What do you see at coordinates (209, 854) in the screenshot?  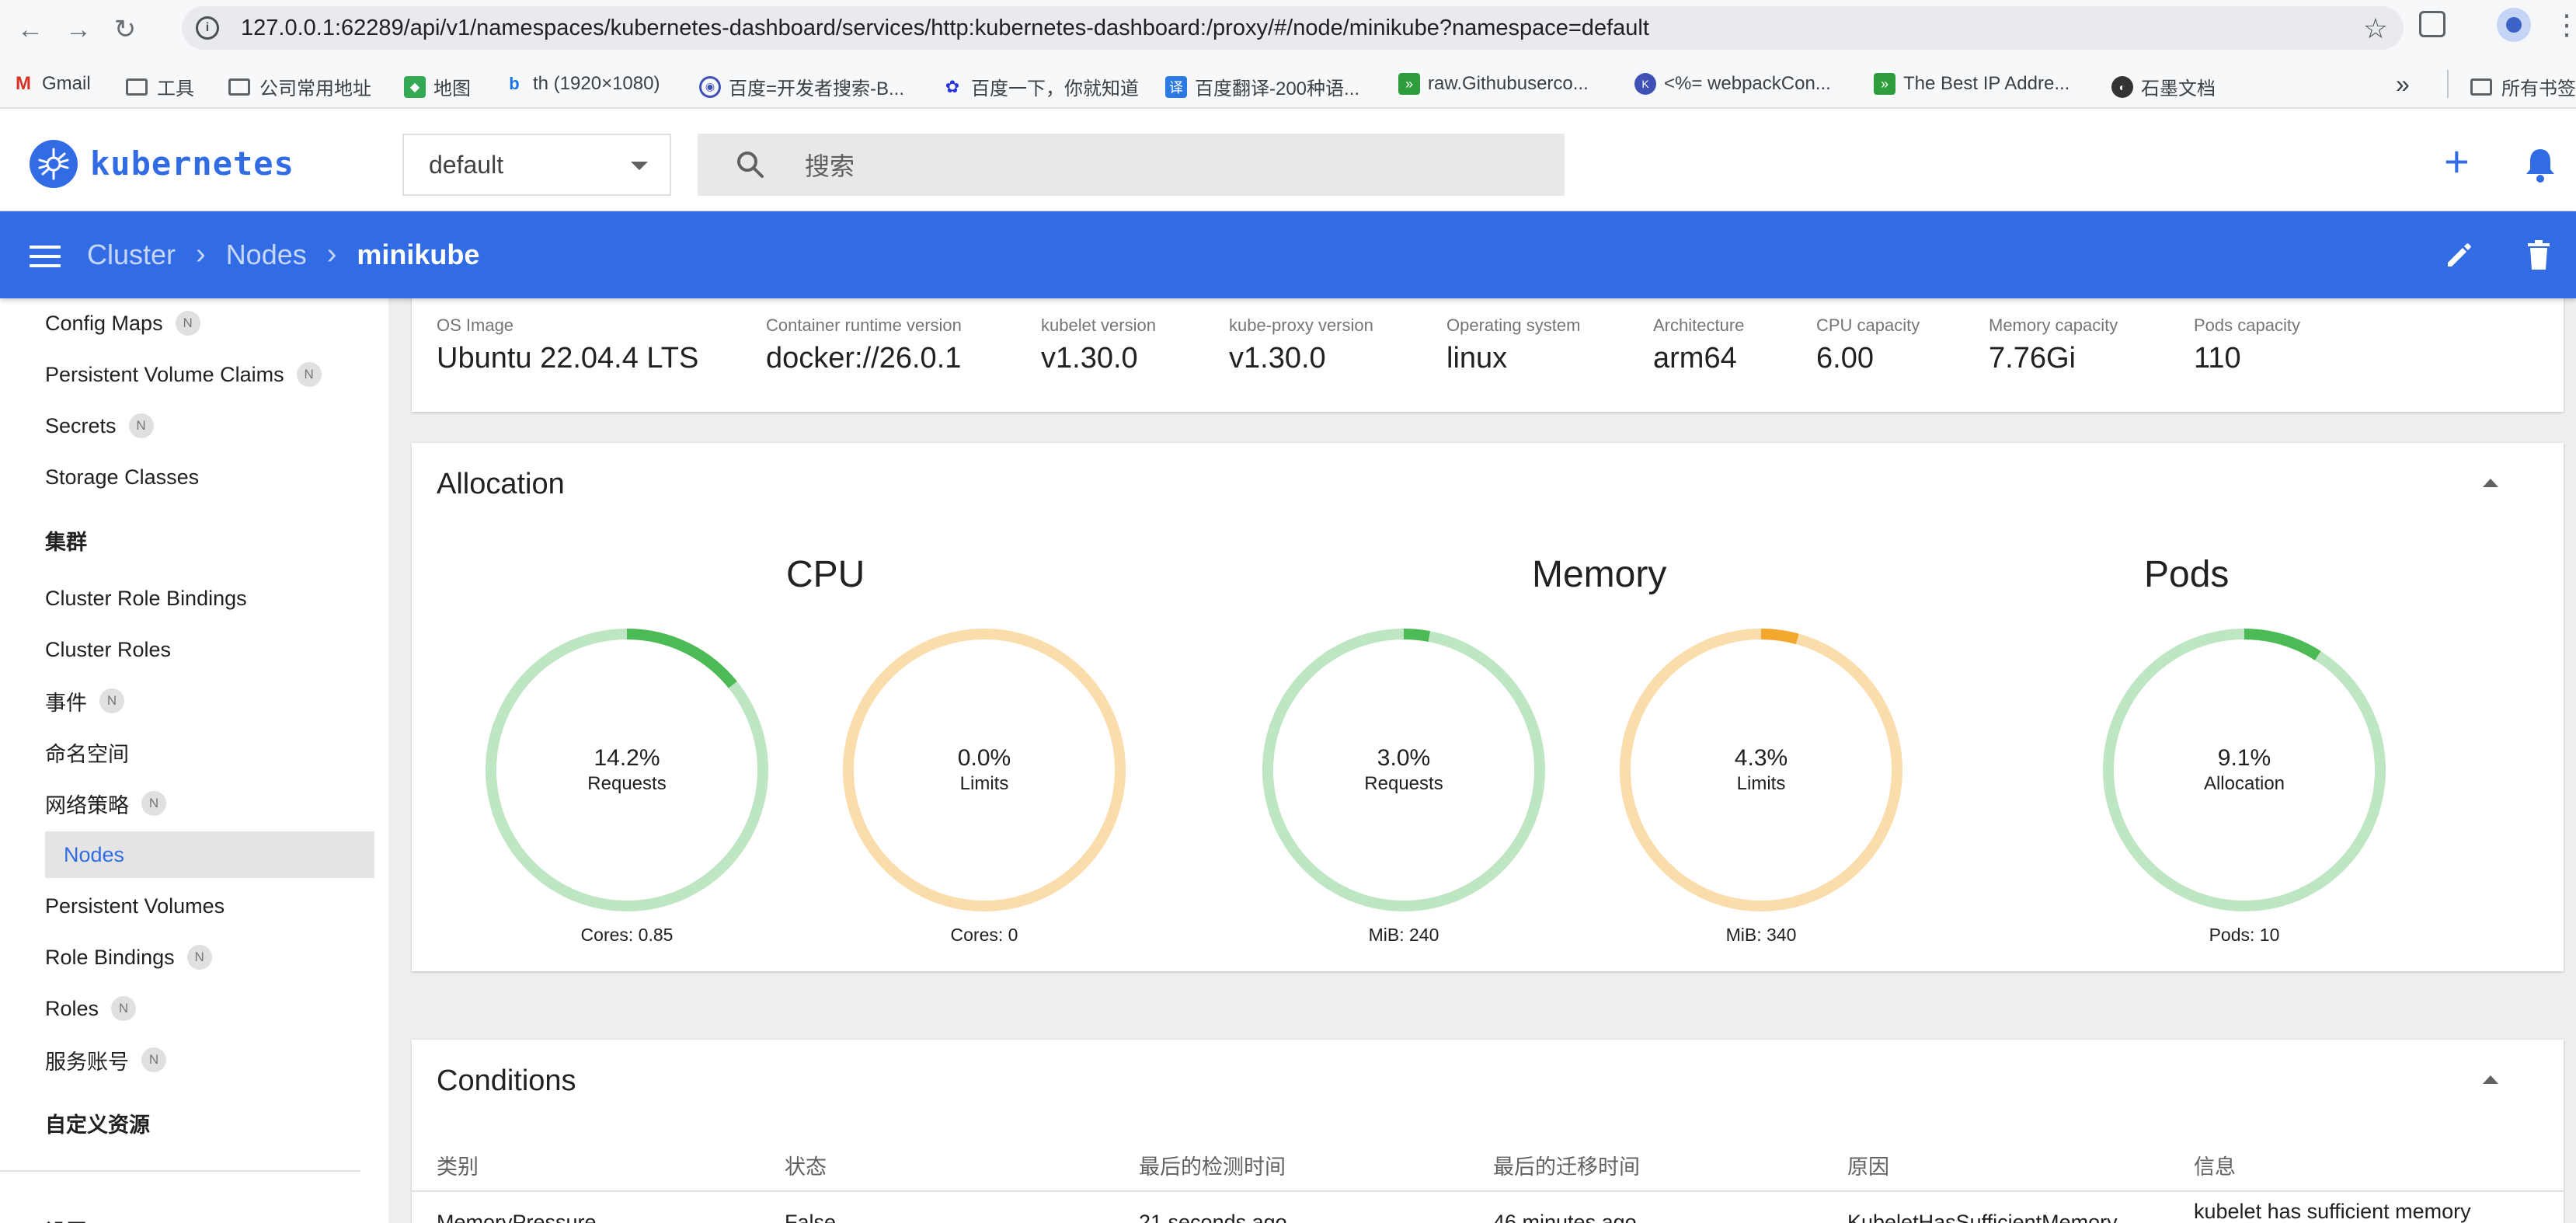 I see `sidebar-item-nodes: Nodes` at bounding box center [209, 854].